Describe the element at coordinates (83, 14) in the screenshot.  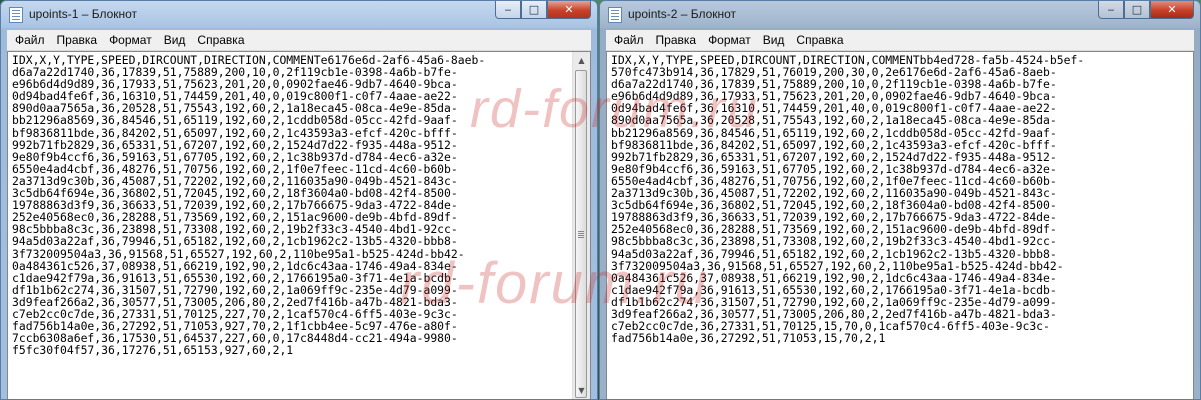
I see `window-title: upoints-1 – Блокнот` at that location.